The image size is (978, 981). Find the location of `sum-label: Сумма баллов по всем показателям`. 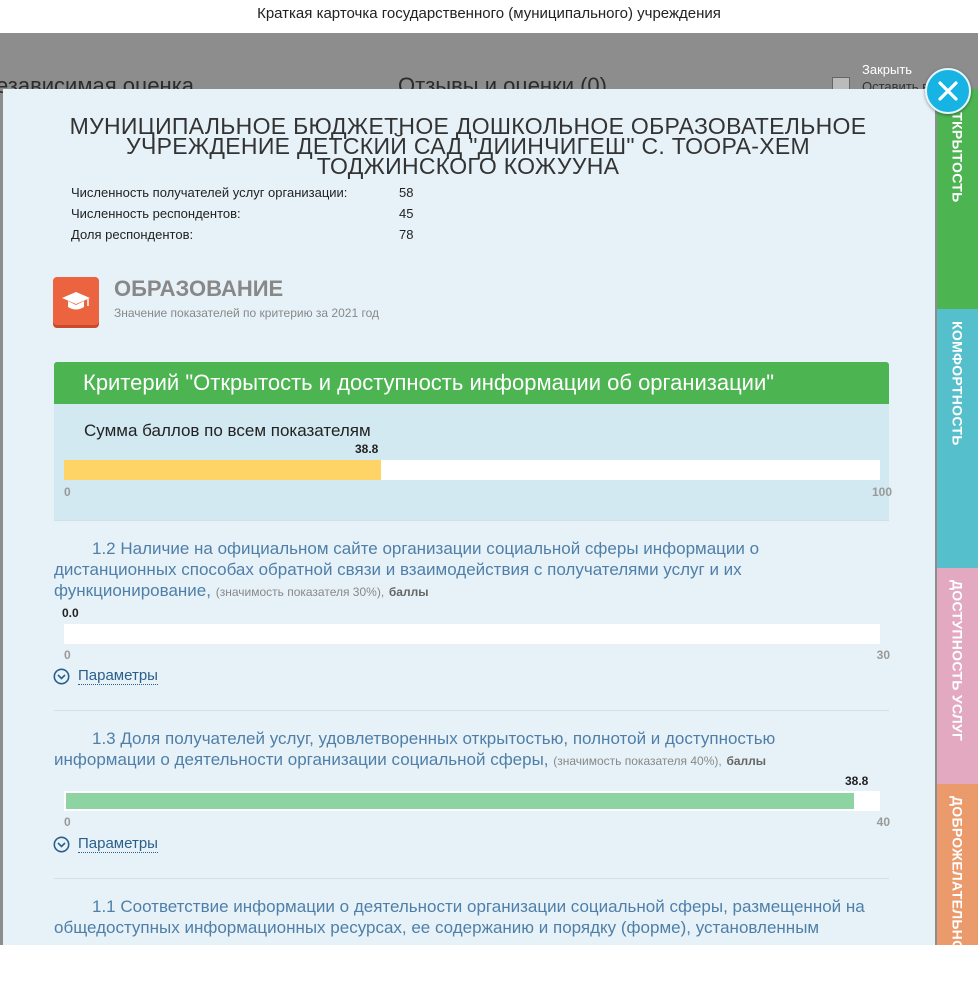

sum-label: Сумма баллов по всем показателям is located at coordinates (227, 430).